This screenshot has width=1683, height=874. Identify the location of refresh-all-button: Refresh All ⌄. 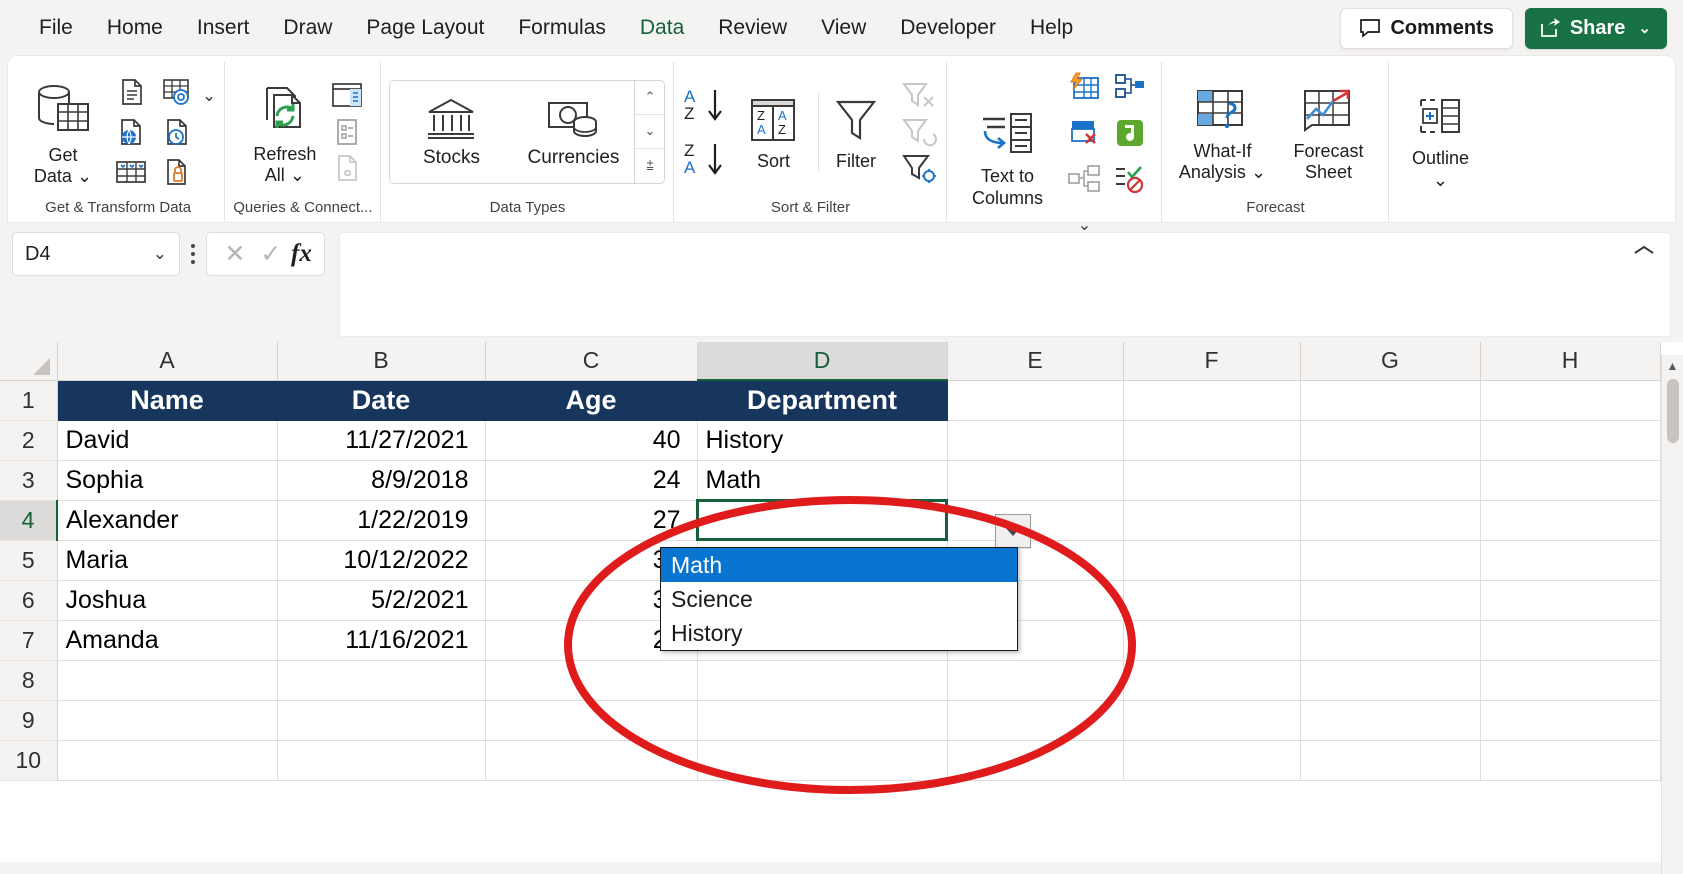
(285, 131).